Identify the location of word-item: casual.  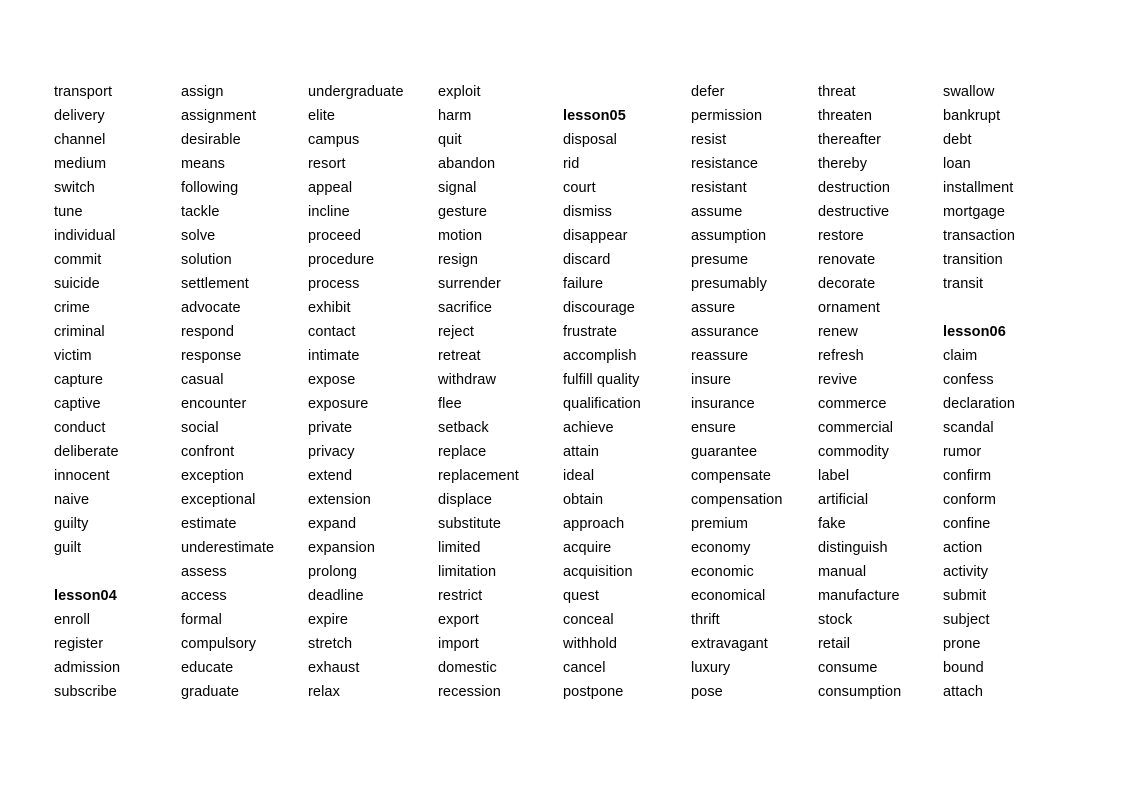
(202, 380).